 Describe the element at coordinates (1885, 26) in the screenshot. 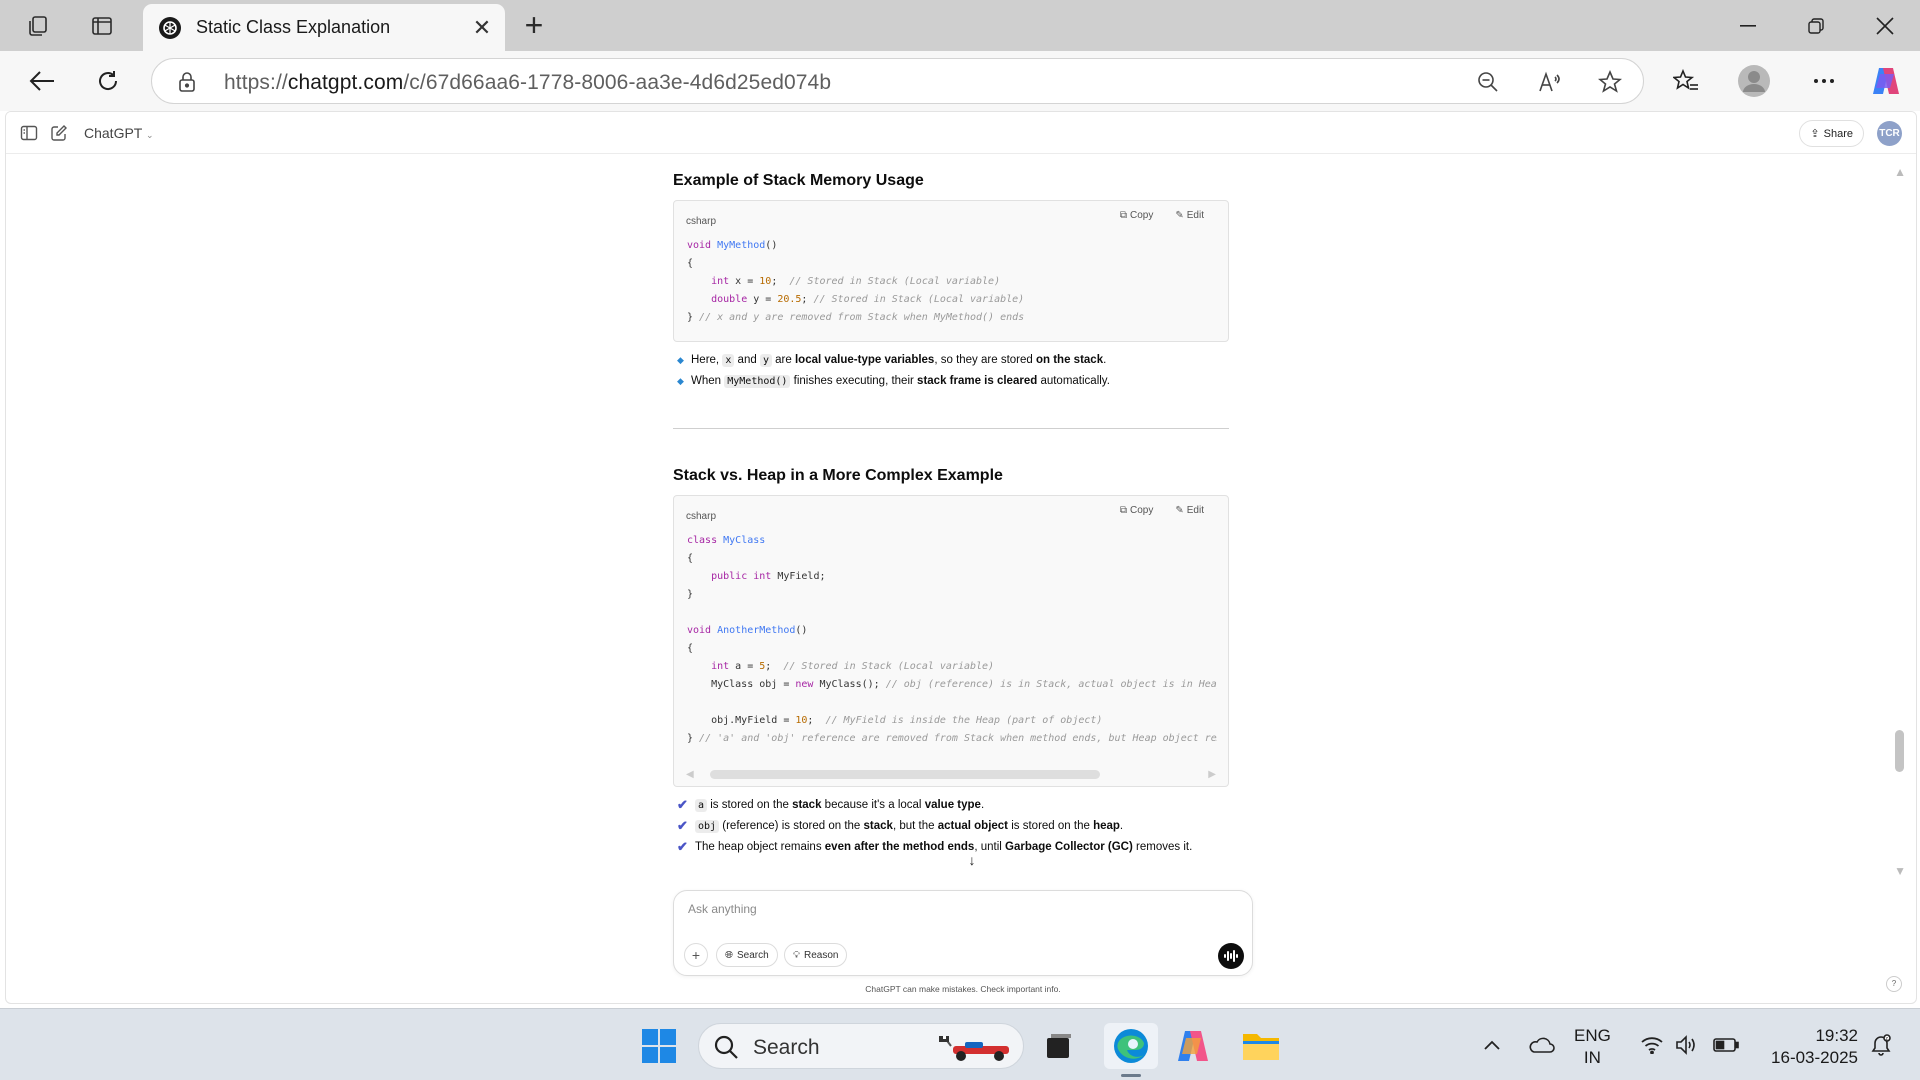

I see `close-window-icon` at that location.